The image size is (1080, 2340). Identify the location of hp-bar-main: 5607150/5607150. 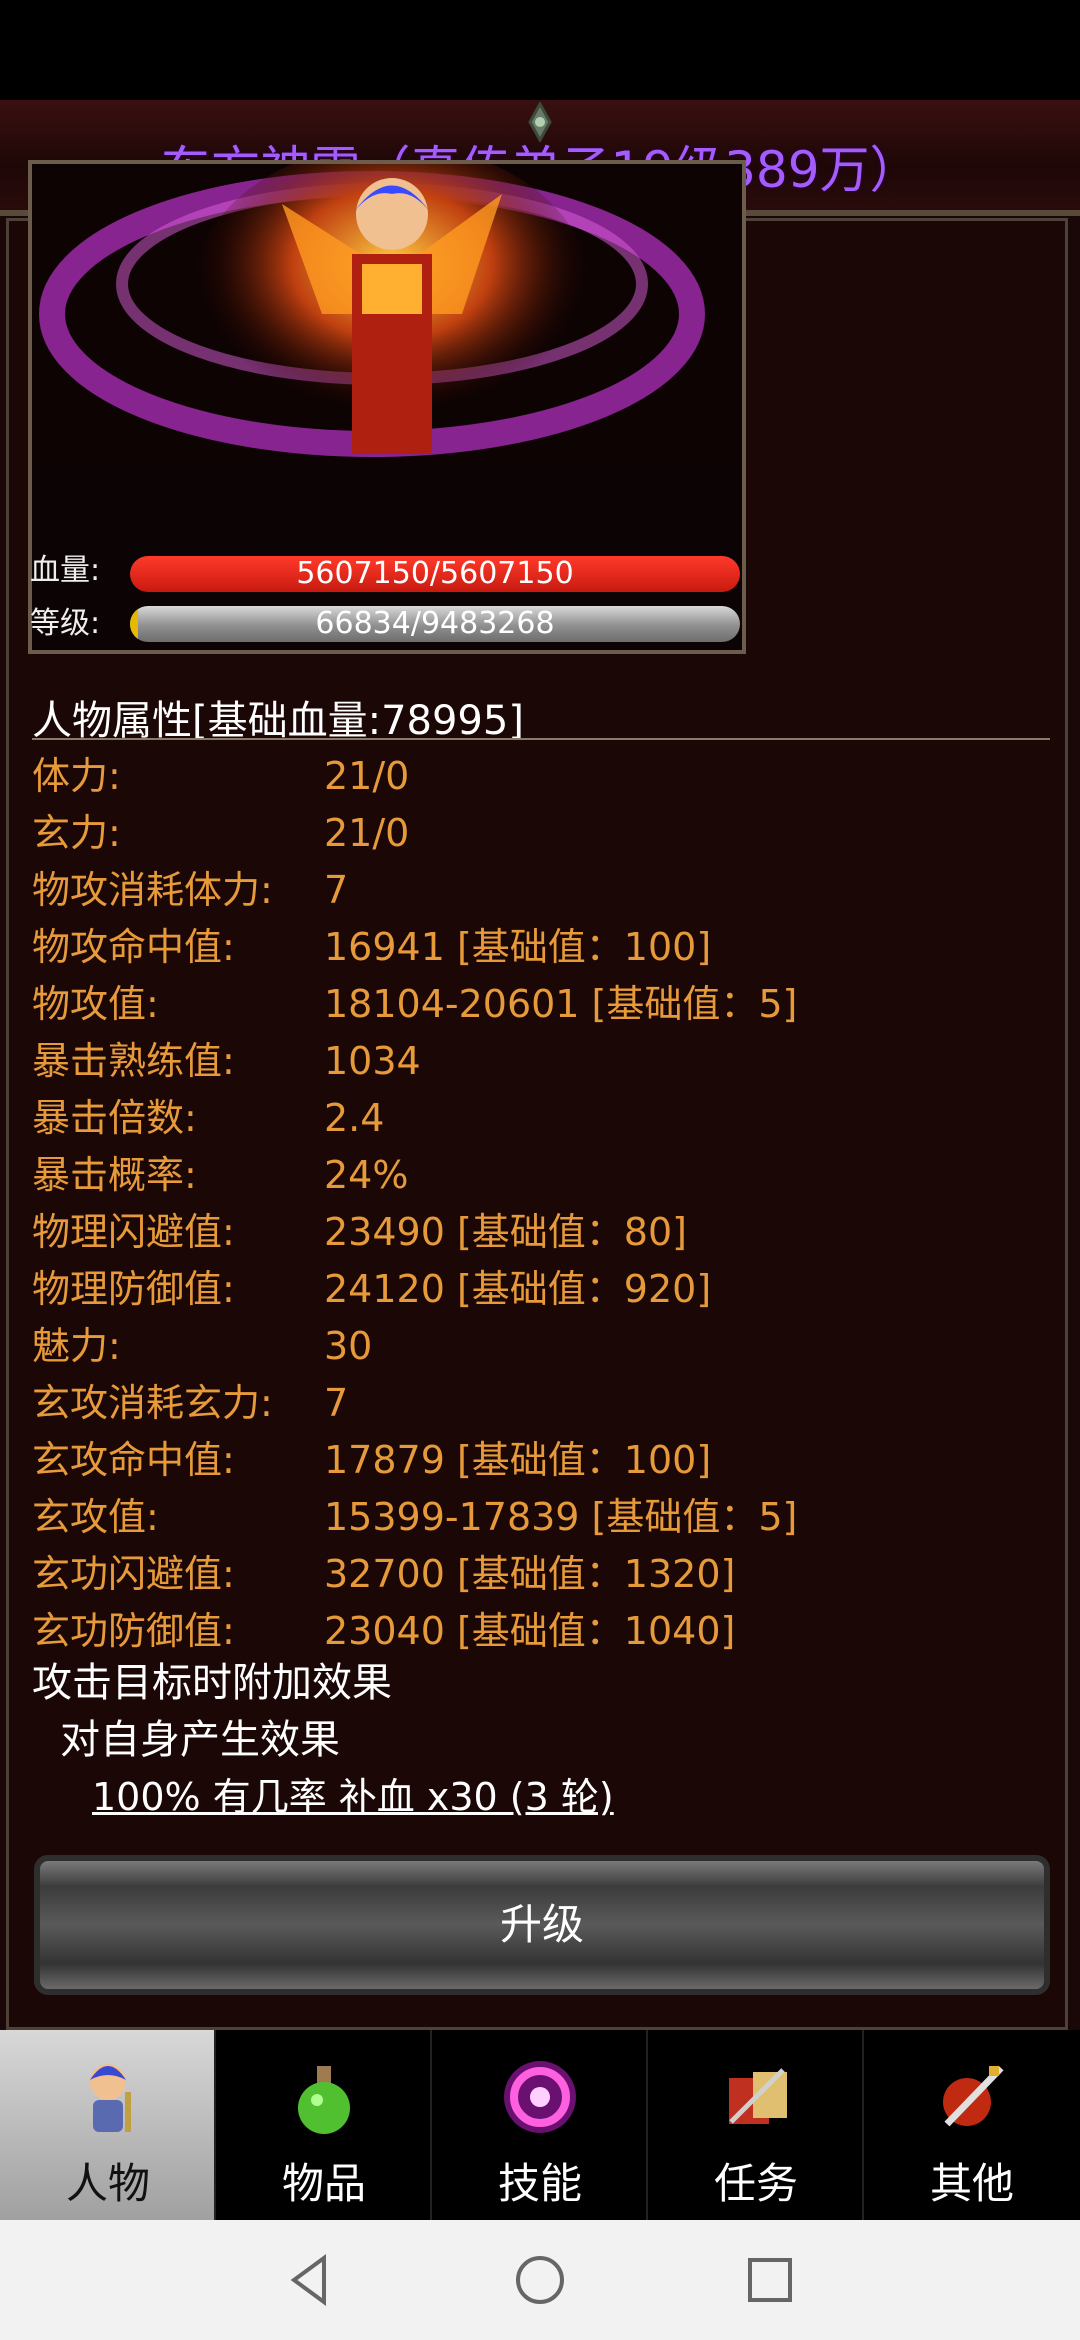
(435, 574).